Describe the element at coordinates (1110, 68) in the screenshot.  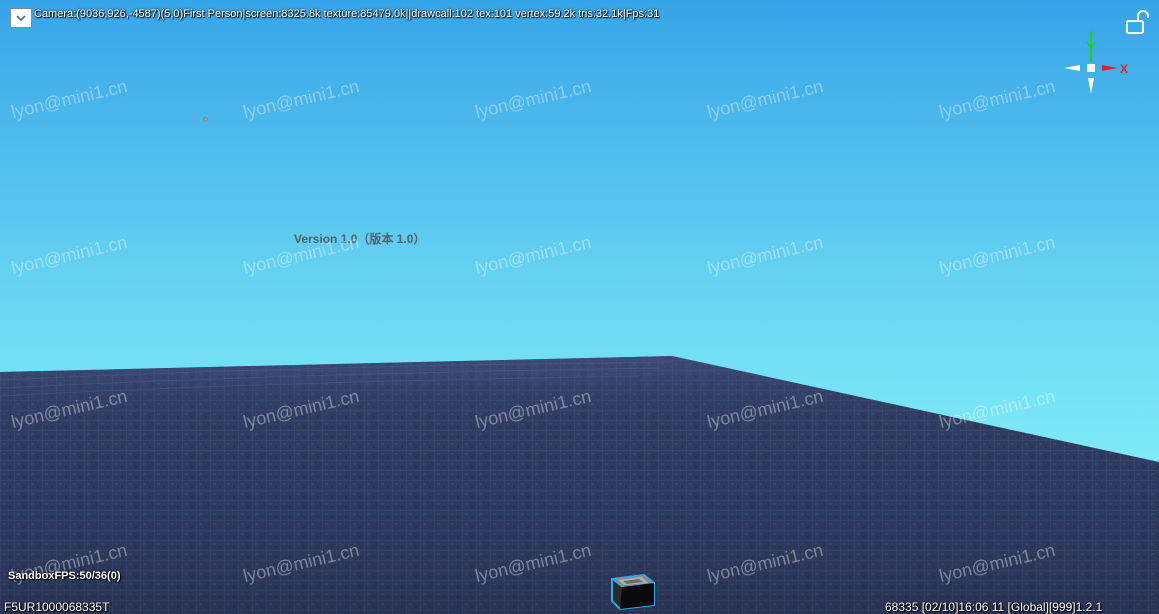
I see `axis-x-cone` at that location.